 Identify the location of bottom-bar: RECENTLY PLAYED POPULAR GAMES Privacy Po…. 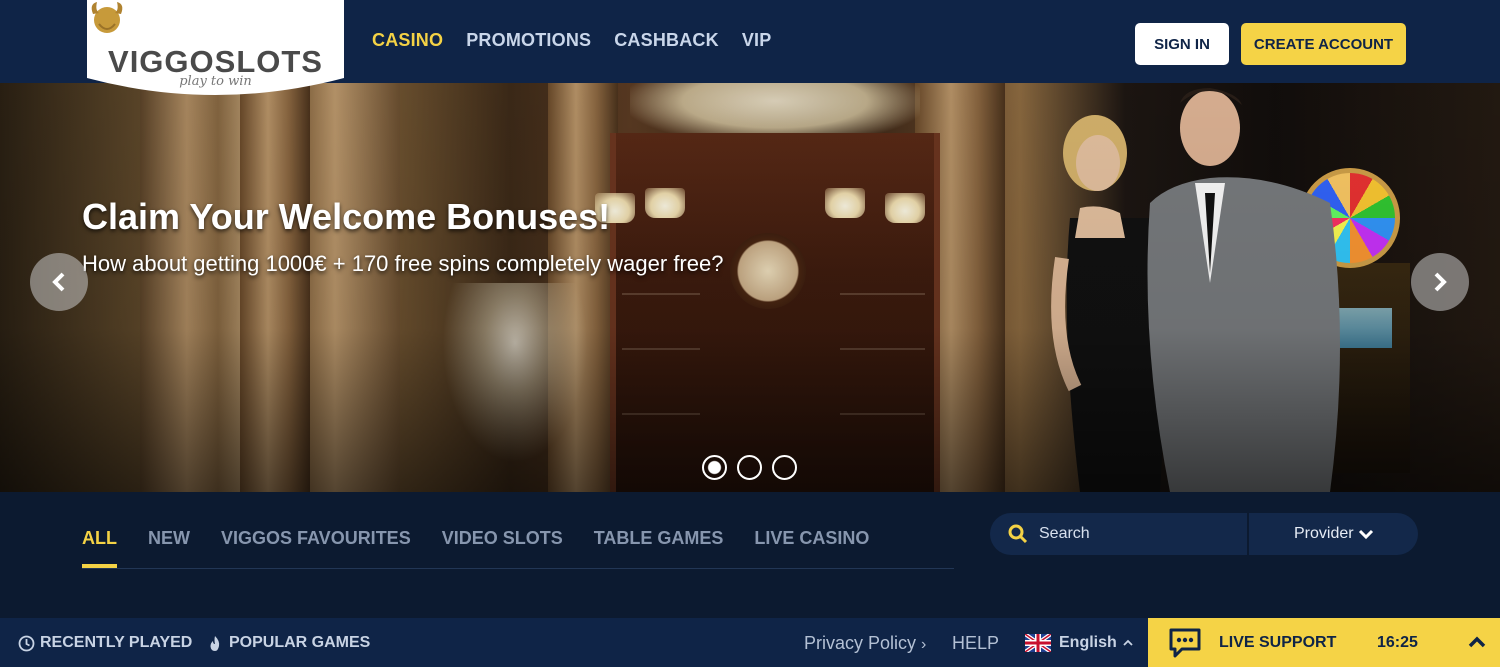
(750, 642).